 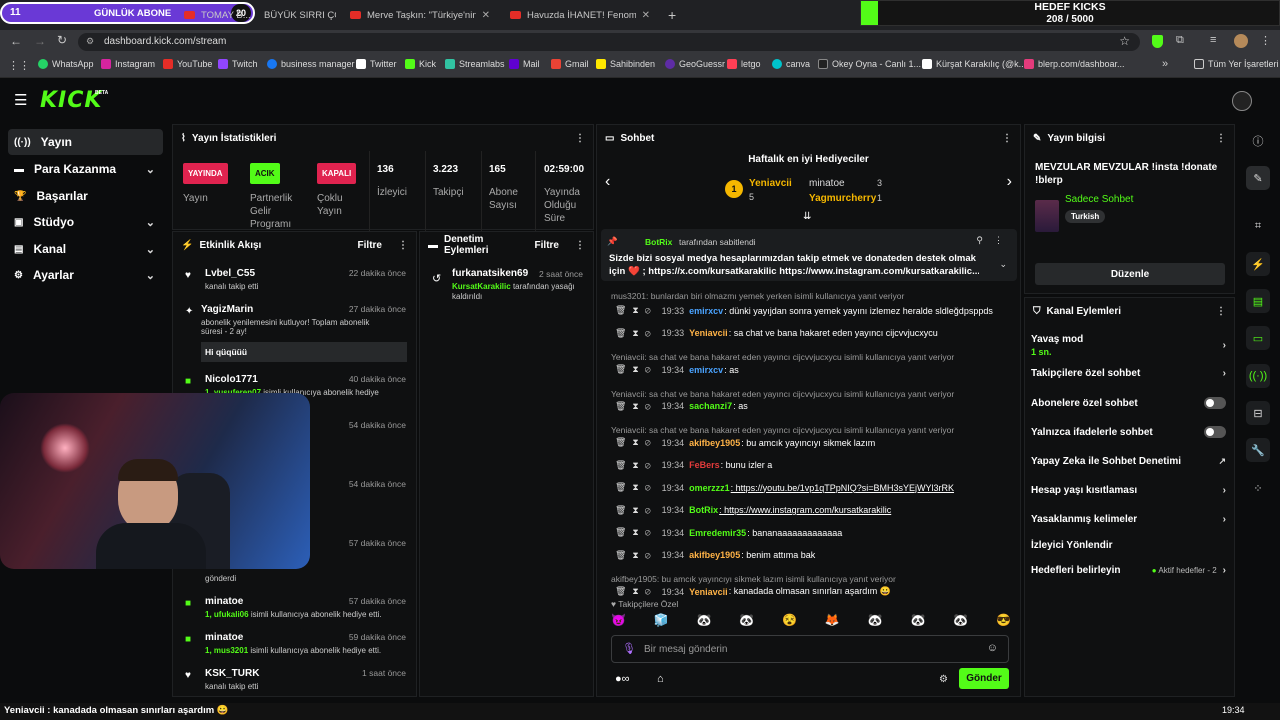 I want to click on emote-icon: 😵, so click(x=789, y=622).